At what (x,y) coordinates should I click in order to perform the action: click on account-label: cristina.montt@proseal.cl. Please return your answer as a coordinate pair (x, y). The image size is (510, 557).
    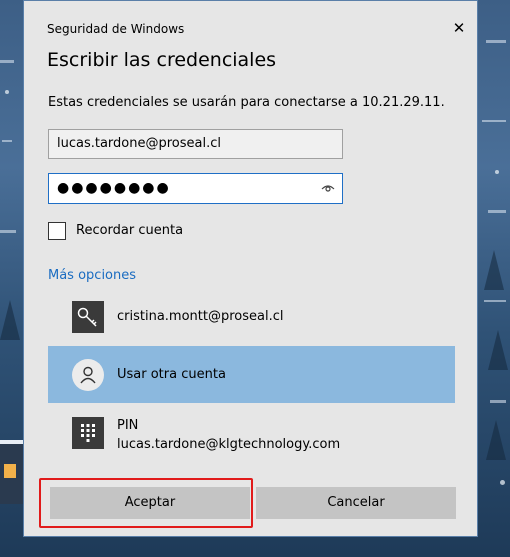
    Looking at the image, I should click on (200, 316).